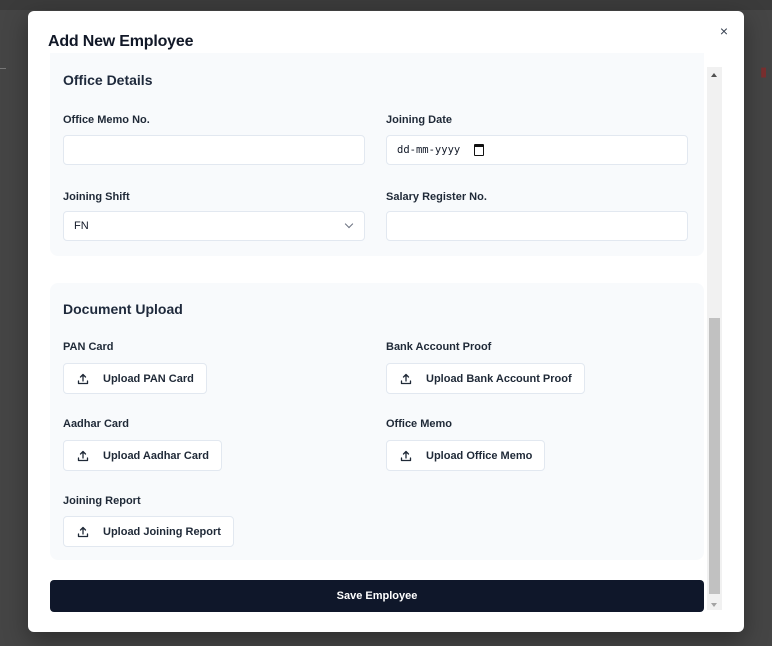 This screenshot has width=772, height=646. Describe the element at coordinates (439, 347) in the screenshot. I see `bank-account-proof-label: Bank Account Proof` at that location.